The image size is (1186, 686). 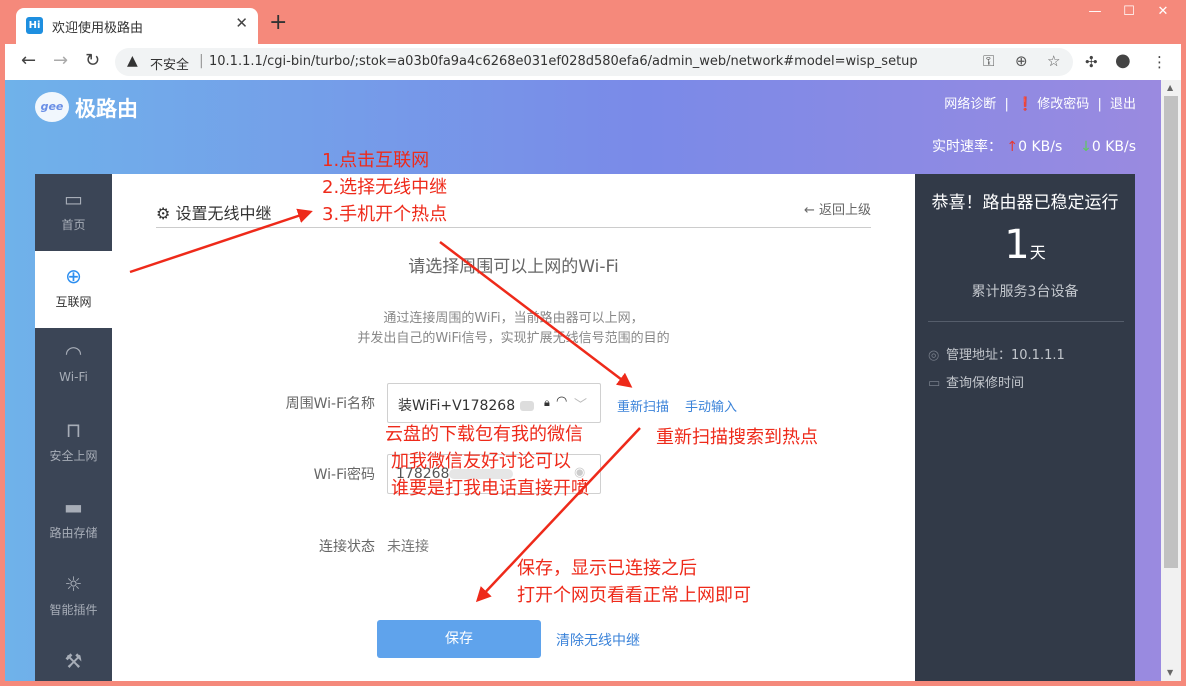 What do you see at coordinates (73, 584) in the screenshot?
I see `bulb-icon: ☼` at bounding box center [73, 584].